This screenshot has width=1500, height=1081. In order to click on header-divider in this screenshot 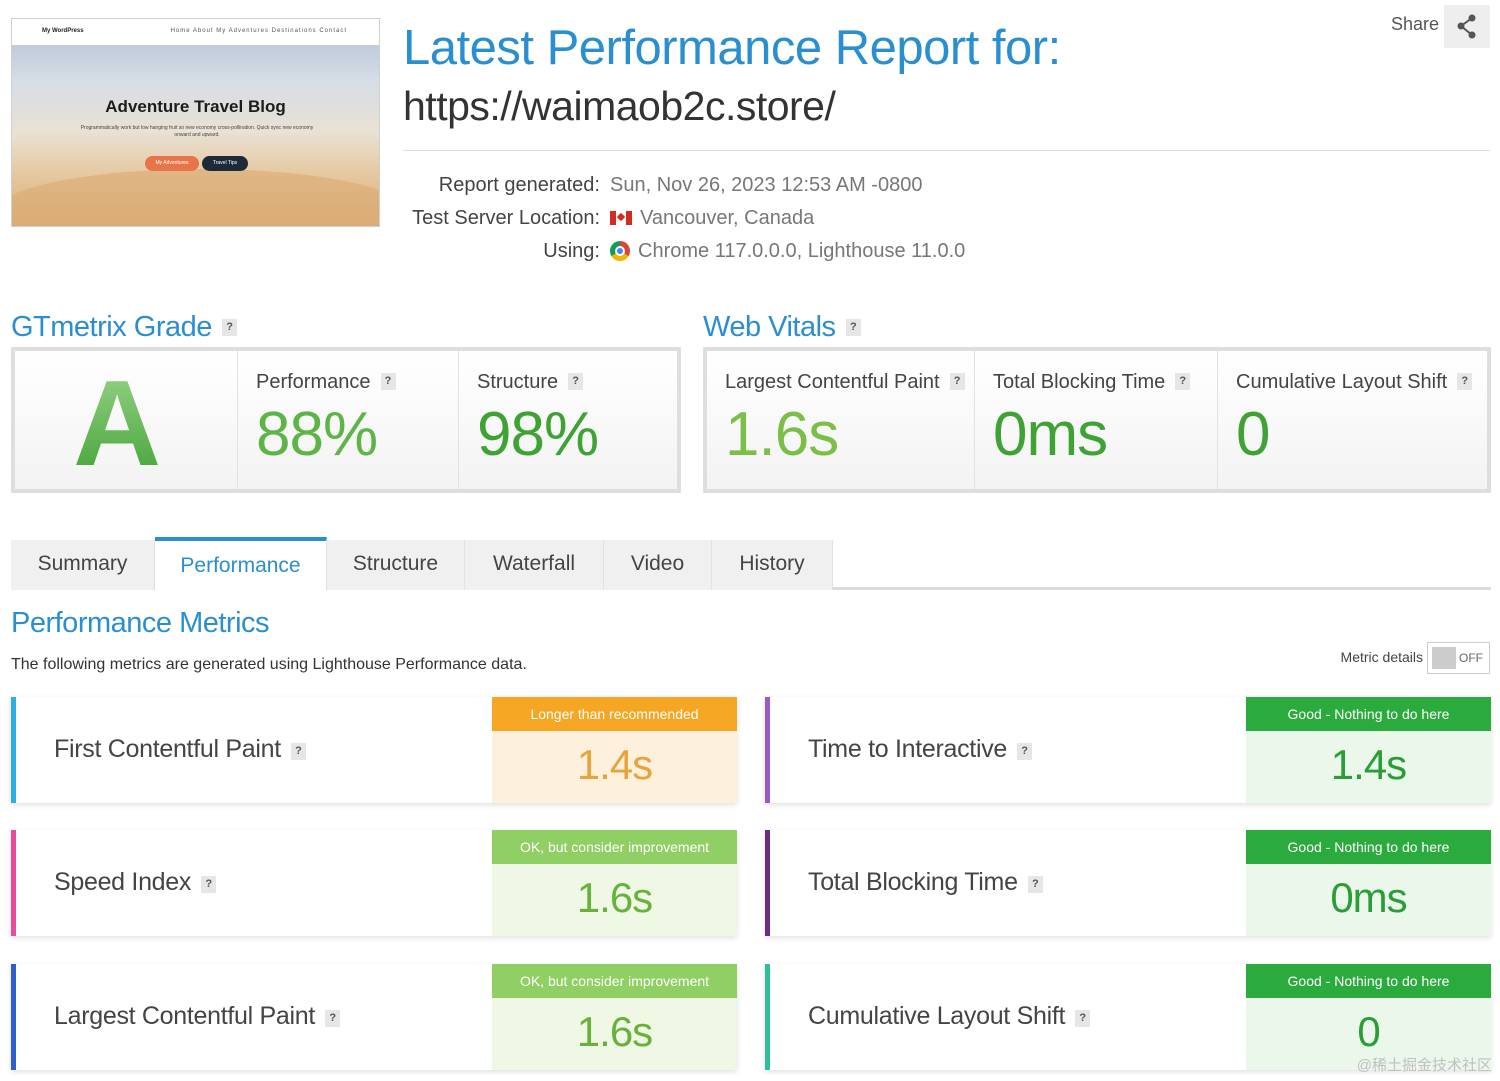, I will do `click(946, 150)`.